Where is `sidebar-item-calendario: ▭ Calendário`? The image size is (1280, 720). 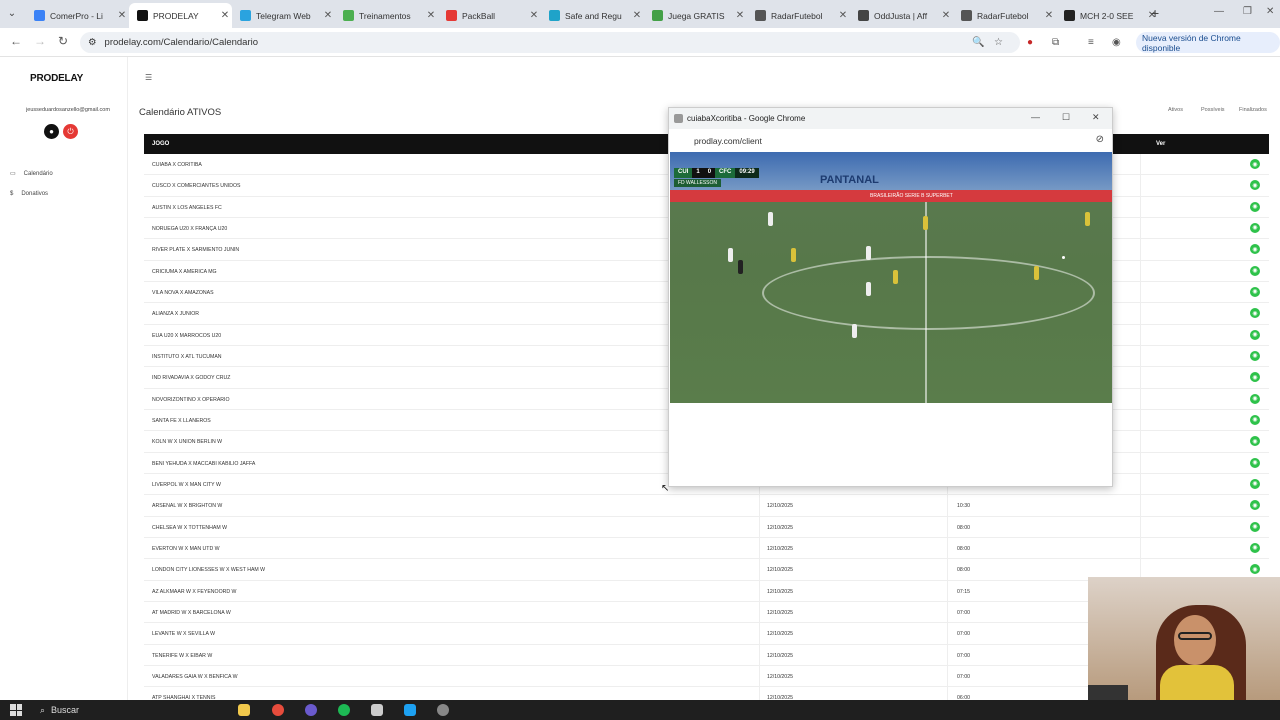 sidebar-item-calendario: ▭ Calendário is located at coordinates (31, 174).